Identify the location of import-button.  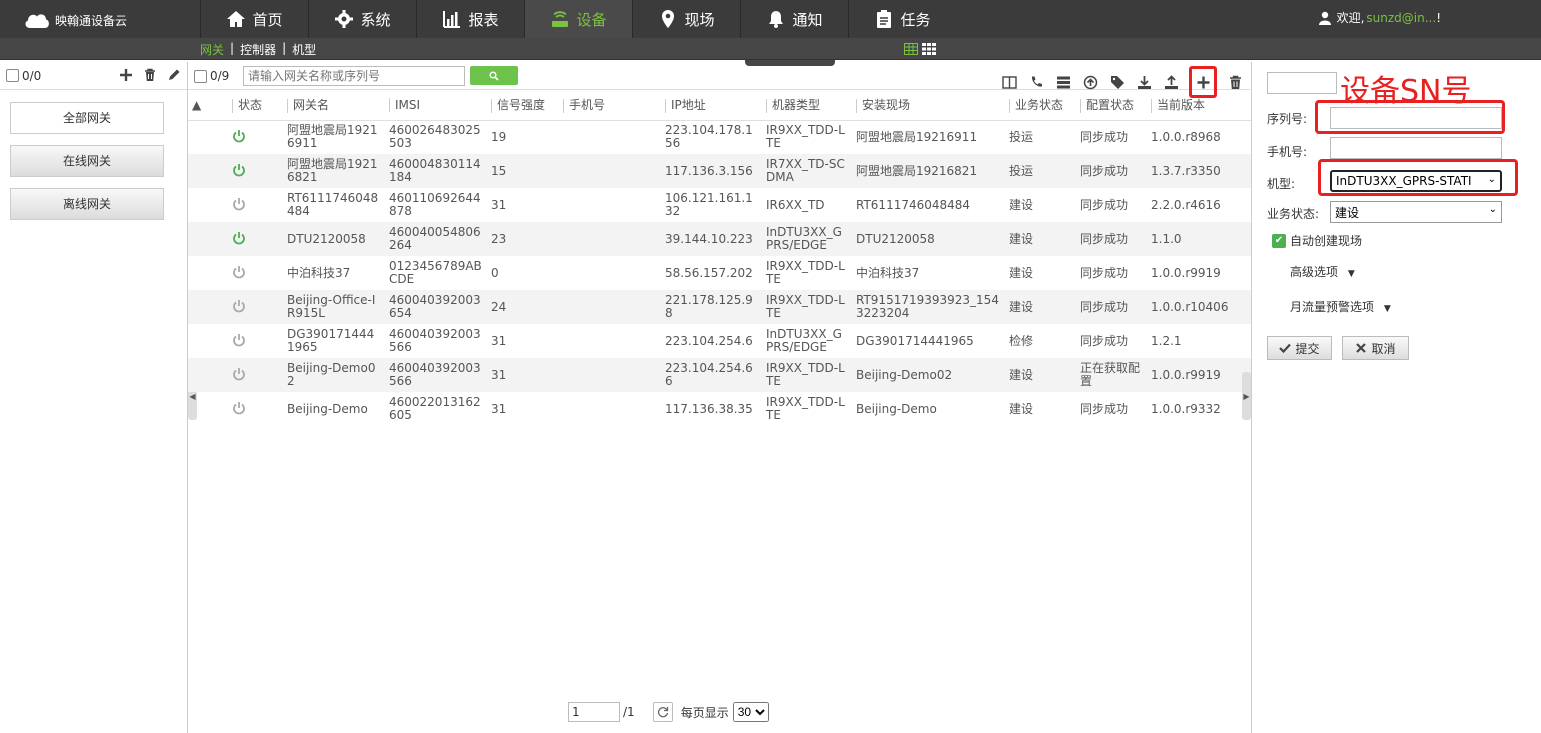
(1144, 82).